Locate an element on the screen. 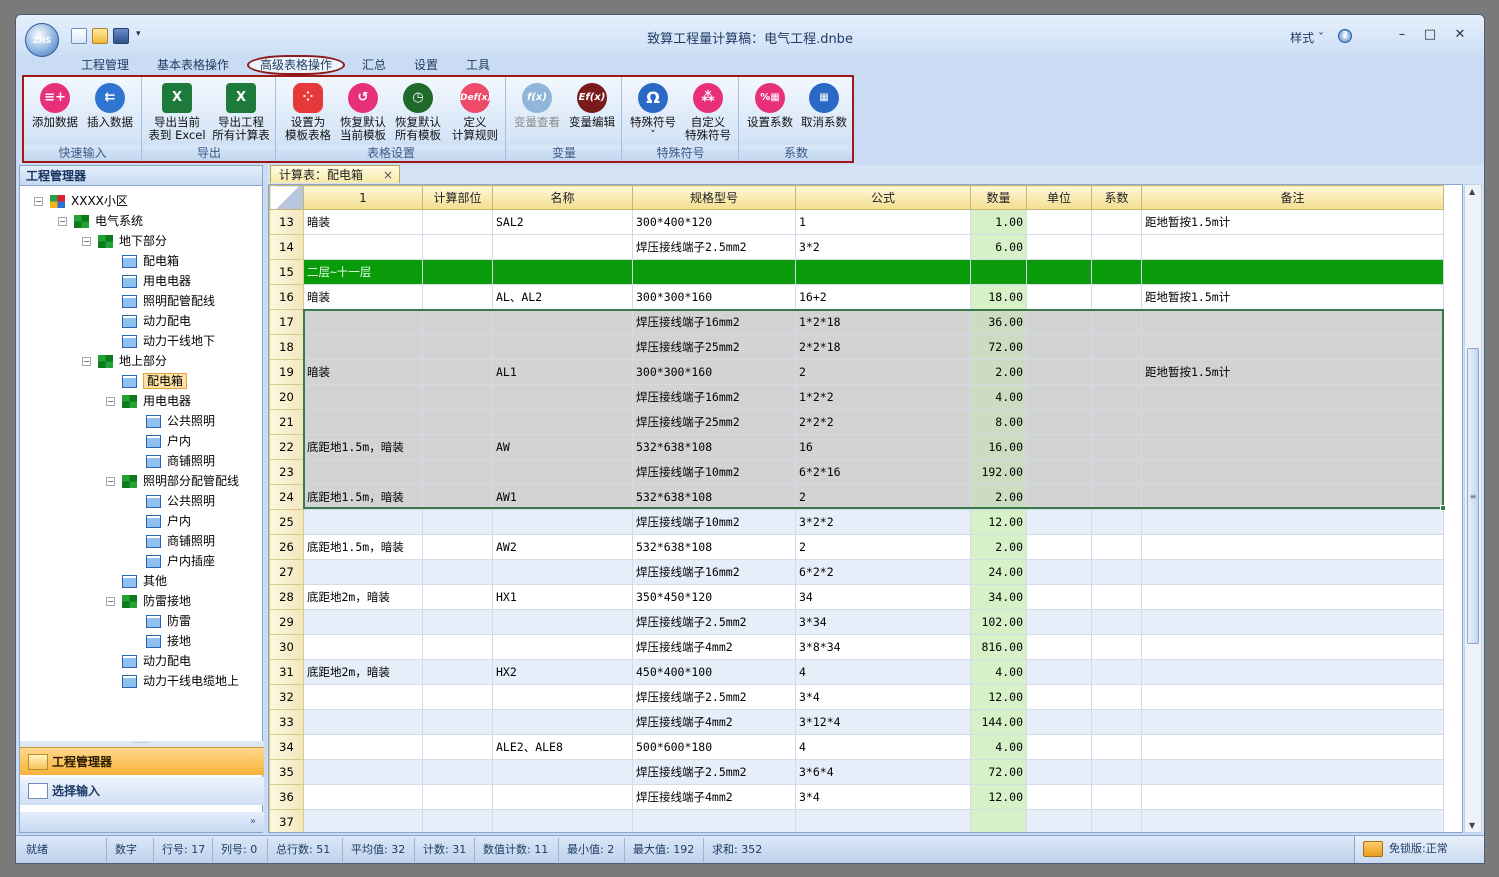  column-header: 1 is located at coordinates (363, 197).